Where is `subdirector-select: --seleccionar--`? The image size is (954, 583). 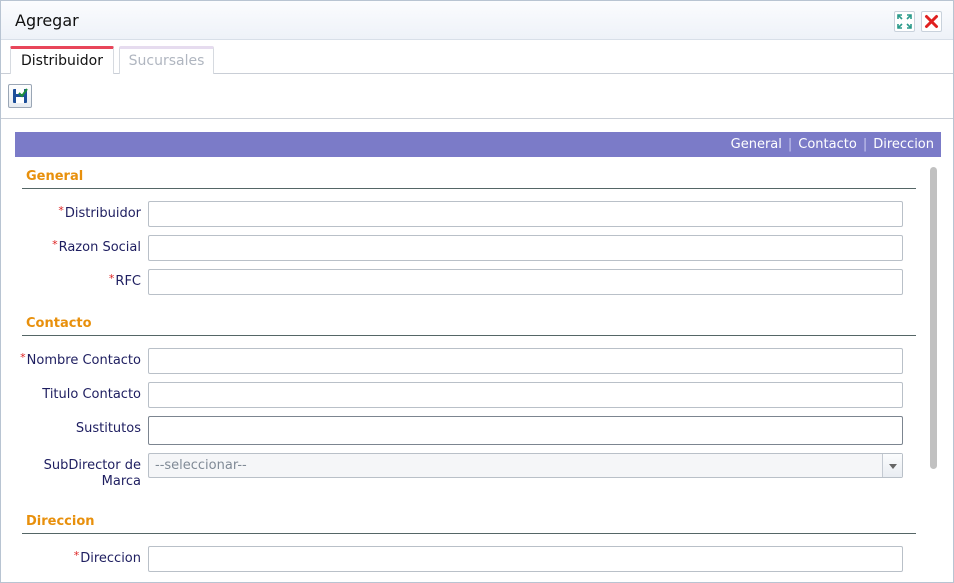
subdirector-select: --seleccionar-- is located at coordinates (525, 465).